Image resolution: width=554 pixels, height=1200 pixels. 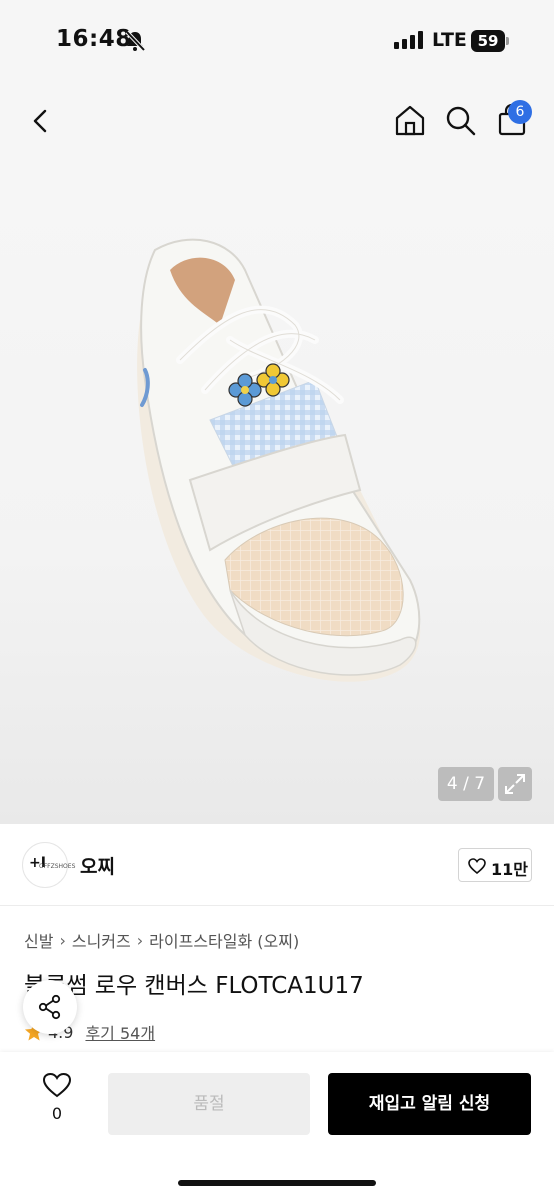 I want to click on brand-logo: +I OFFZSHOES, so click(x=48, y=865).